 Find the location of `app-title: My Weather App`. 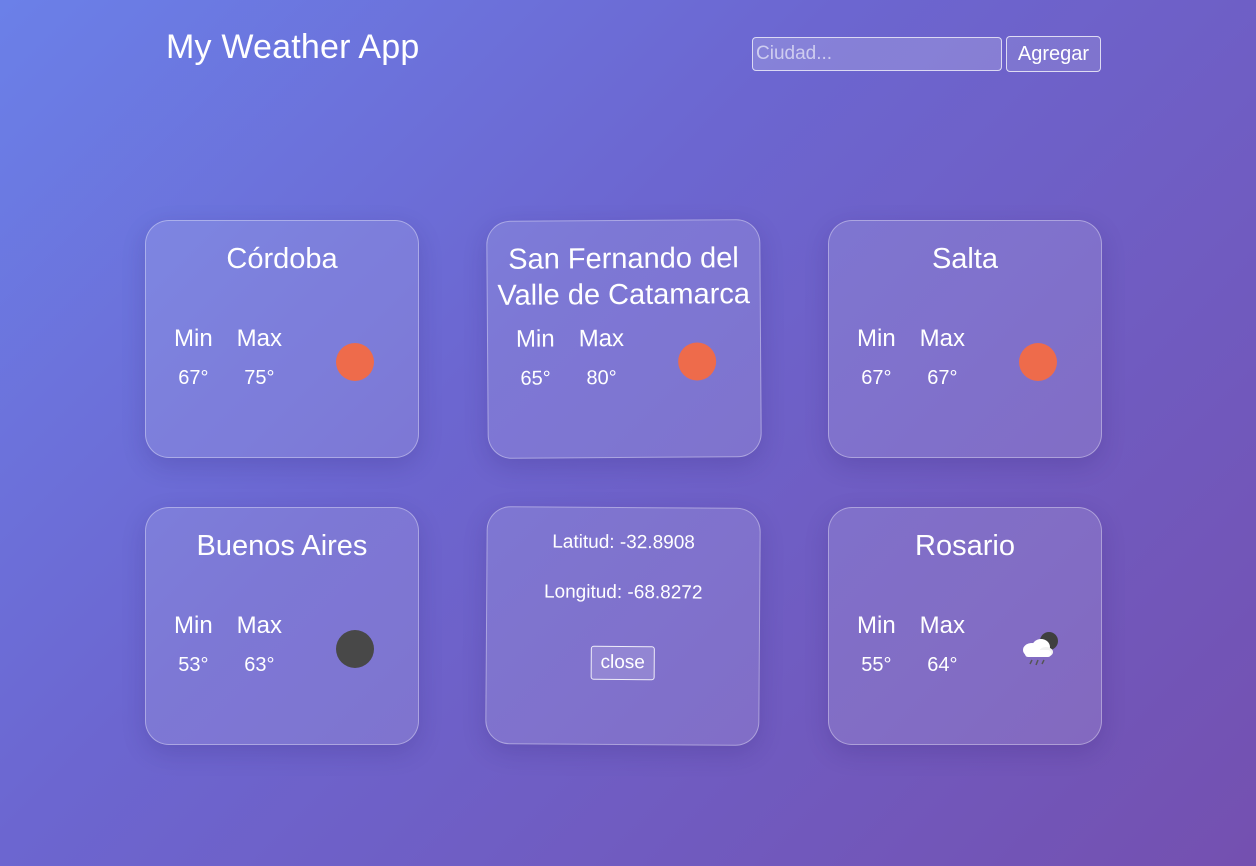

app-title: My Weather App is located at coordinates (293, 47).